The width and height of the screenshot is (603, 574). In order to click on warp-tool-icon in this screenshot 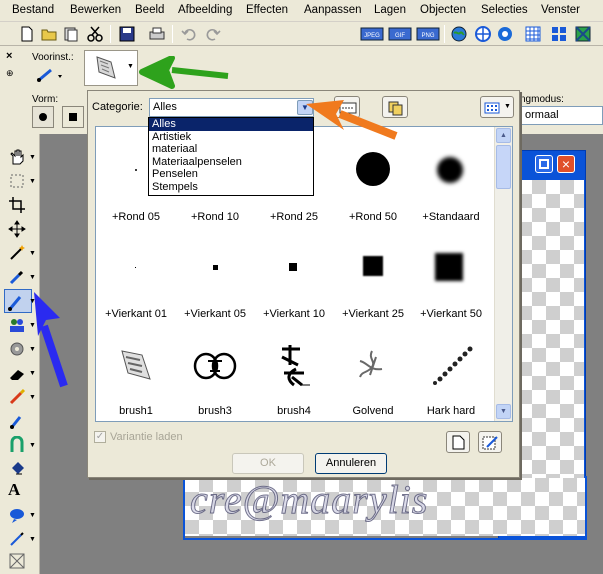, I will do `click(17, 561)`.